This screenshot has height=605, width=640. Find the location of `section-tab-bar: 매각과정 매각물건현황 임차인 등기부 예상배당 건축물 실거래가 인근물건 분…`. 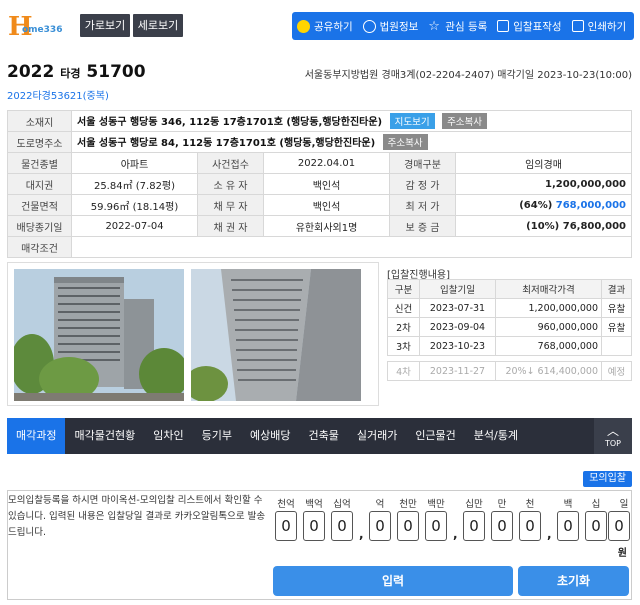

section-tab-bar: 매각과정 매각물건현황 임차인 등기부 예상배당 건축물 실거래가 인근물건 분… is located at coordinates (319, 436).